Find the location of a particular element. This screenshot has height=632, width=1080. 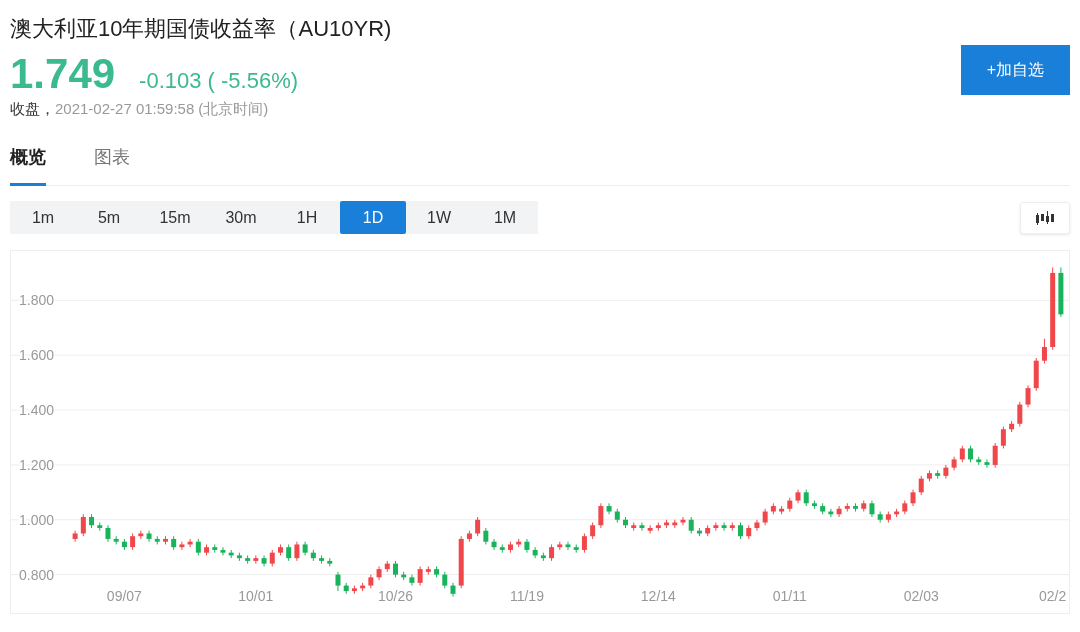

axis-label: 1.200 is located at coordinates (37, 464).